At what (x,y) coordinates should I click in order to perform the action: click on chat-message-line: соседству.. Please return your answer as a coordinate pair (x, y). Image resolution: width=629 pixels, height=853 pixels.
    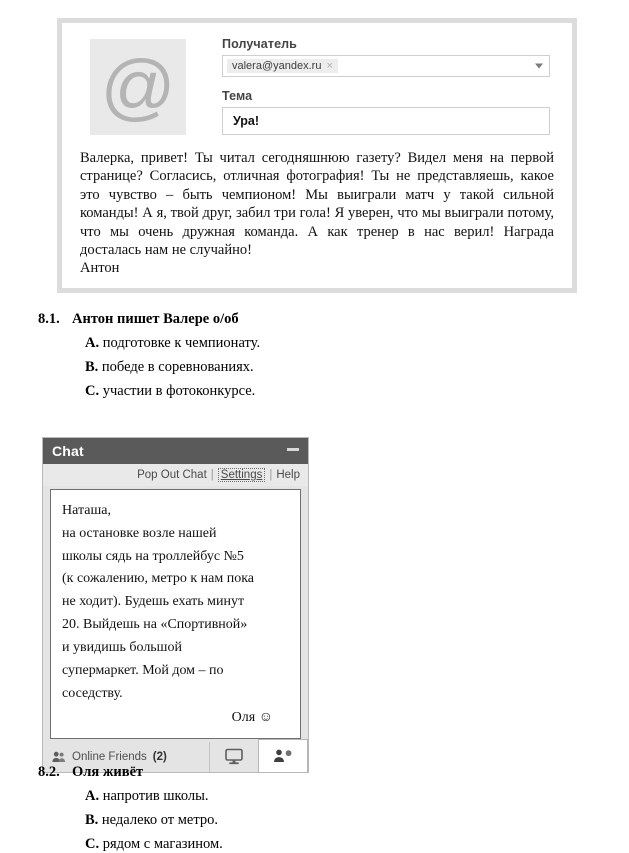
    Looking at the image, I should click on (92, 693).